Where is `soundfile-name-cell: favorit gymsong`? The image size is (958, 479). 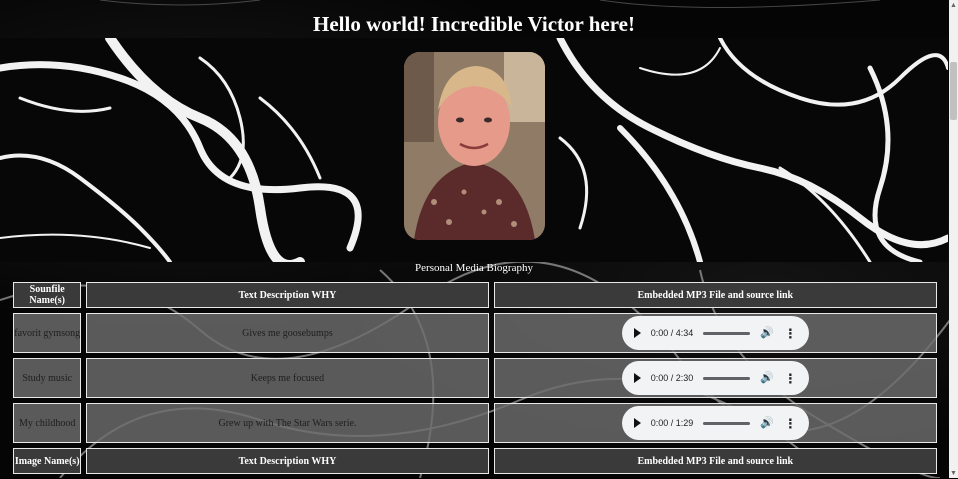
soundfile-name-cell: favorit gymsong is located at coordinates (47, 333).